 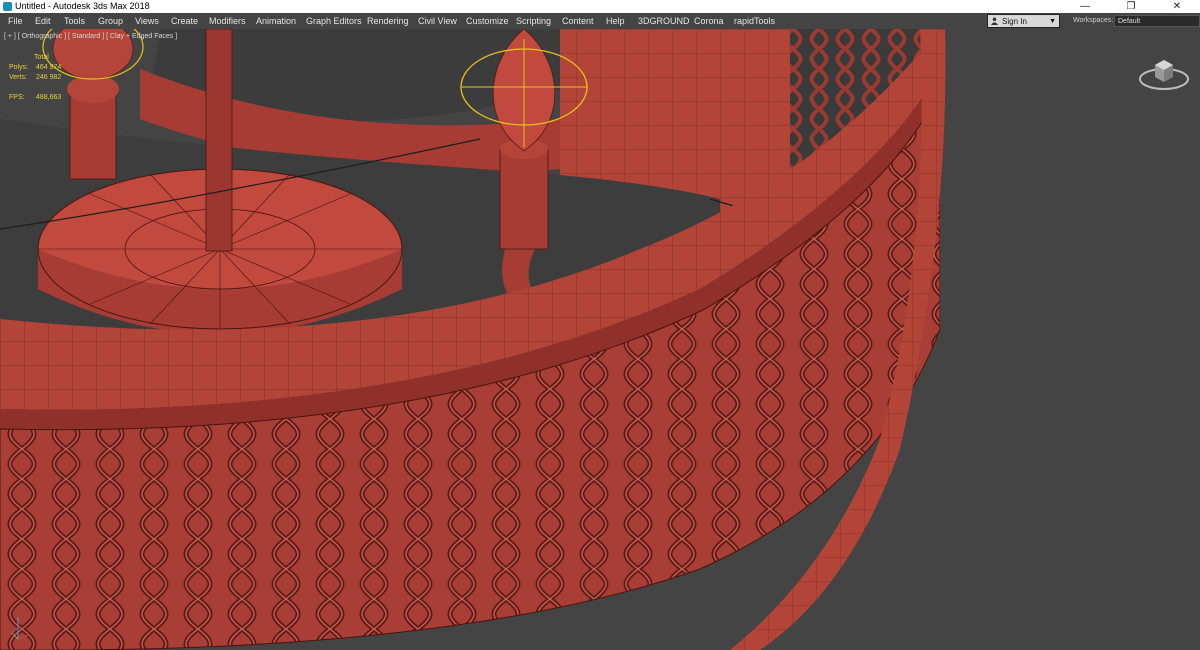 I want to click on menu-animation: Animation, so click(x=276, y=21).